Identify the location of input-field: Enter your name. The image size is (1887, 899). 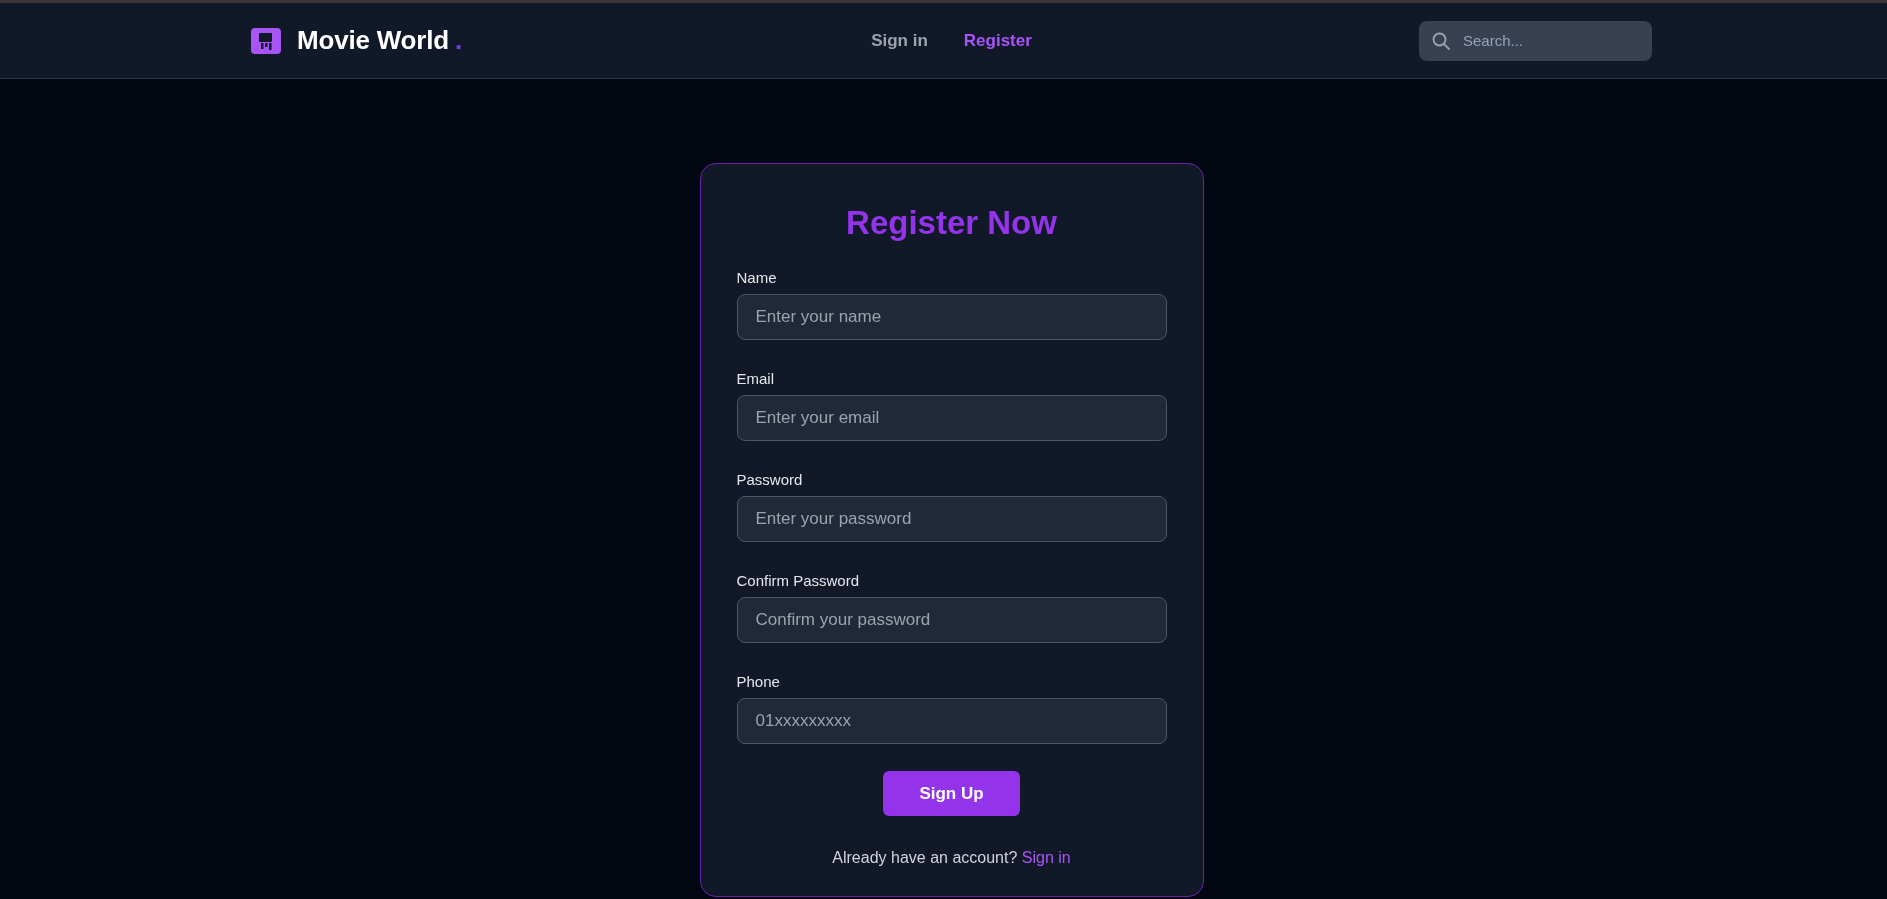
(951, 317).